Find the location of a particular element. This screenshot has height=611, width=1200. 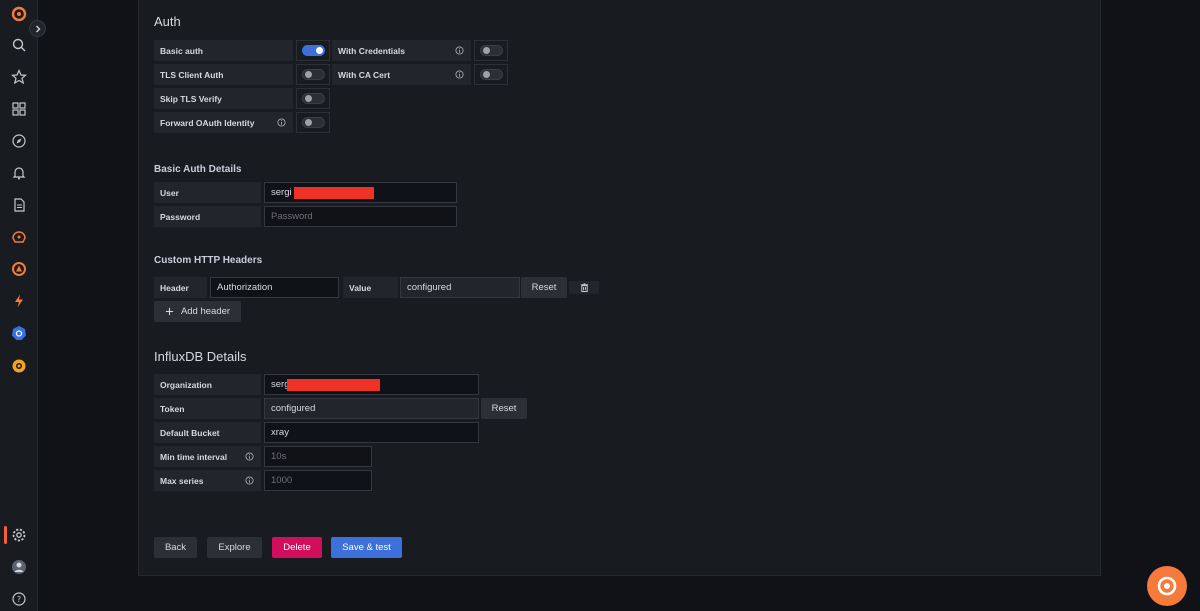

skip-tls-verify-label: Skip TLS Verify is located at coordinates (223, 98).